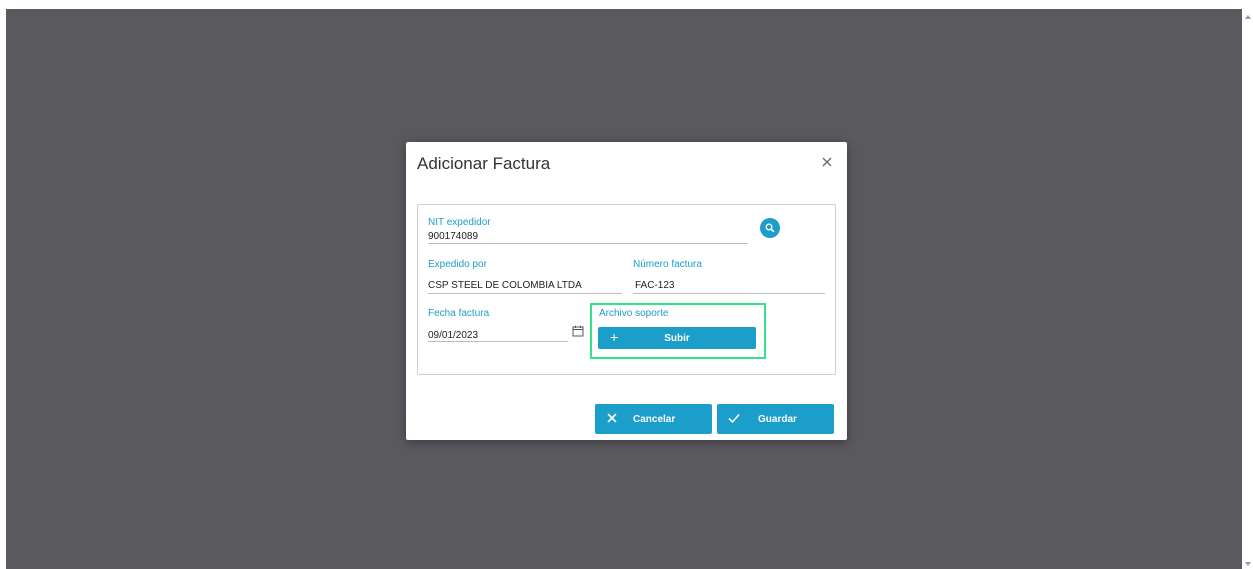 This screenshot has width=1253, height=569. Describe the element at coordinates (1248, 17) in the screenshot. I see `scroll-up-icon` at that location.